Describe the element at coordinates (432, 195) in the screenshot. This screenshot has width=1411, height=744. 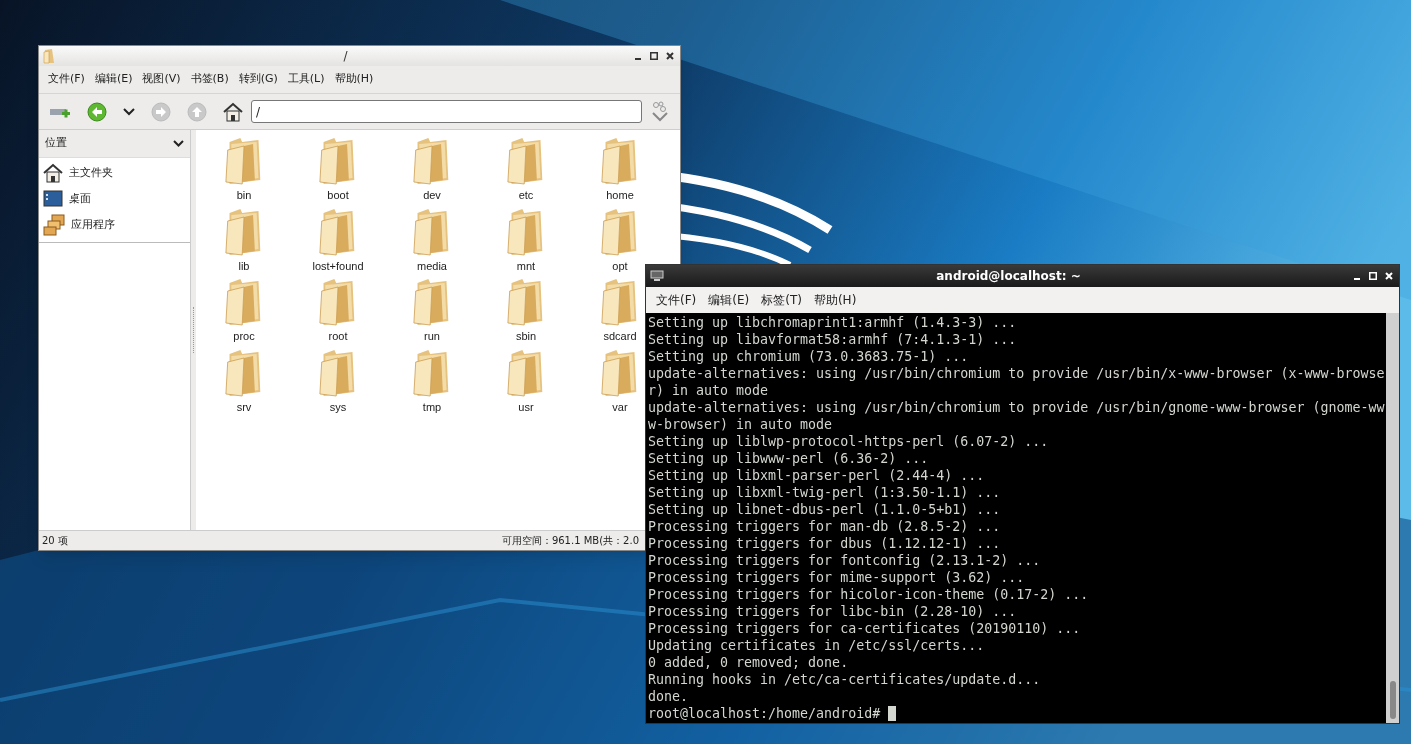
I see `folder-name: dev` at that location.